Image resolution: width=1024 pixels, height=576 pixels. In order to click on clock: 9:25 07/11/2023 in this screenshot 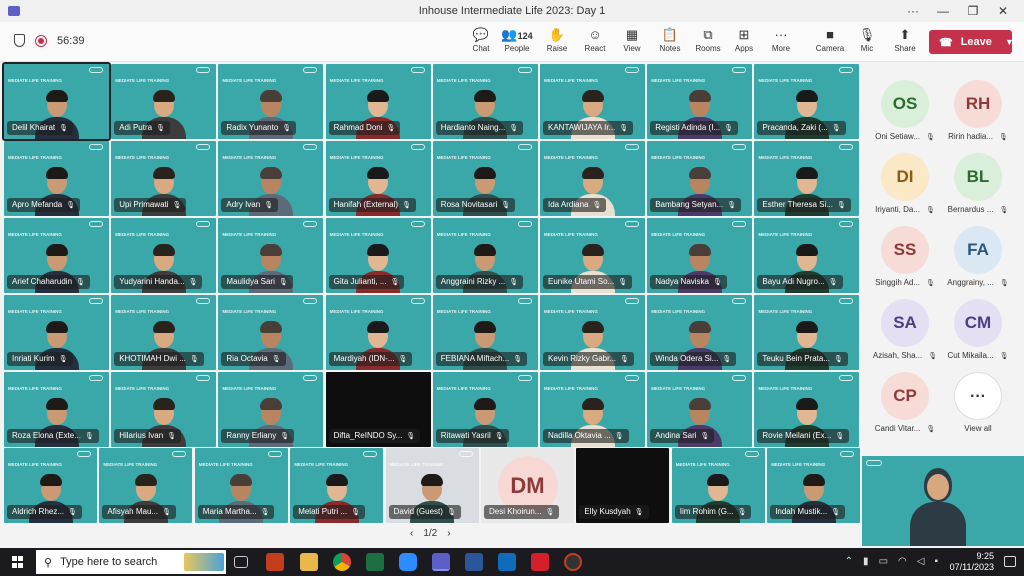, I will do `click(972, 562)`.